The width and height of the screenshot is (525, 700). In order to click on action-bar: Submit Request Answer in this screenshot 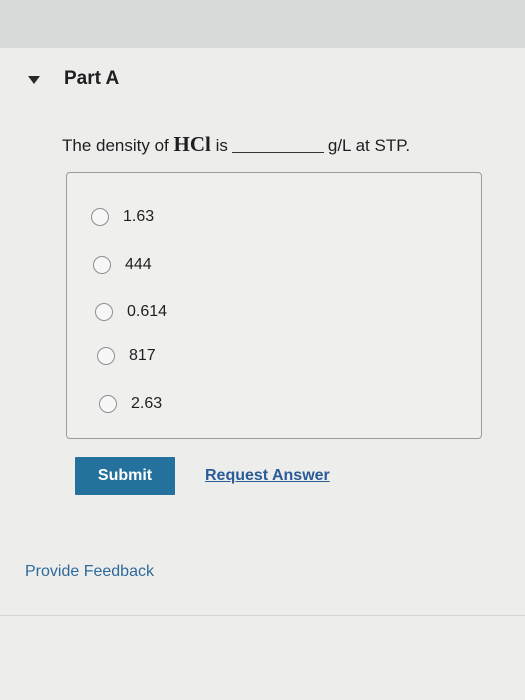, I will do `click(202, 476)`.